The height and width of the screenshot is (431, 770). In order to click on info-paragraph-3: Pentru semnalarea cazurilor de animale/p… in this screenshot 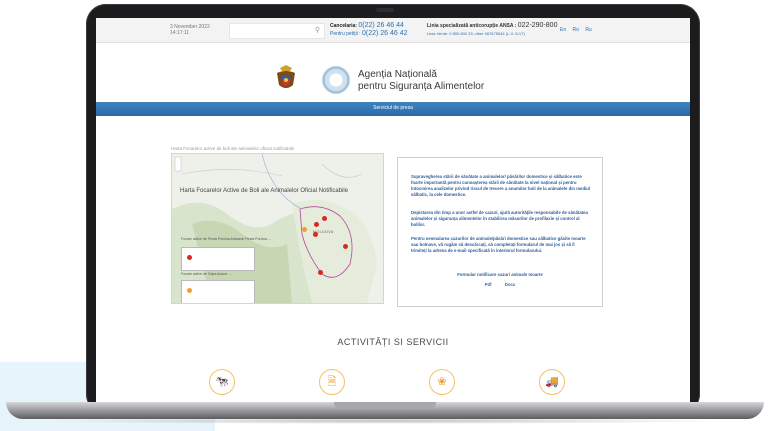, I will do `click(498, 244)`.